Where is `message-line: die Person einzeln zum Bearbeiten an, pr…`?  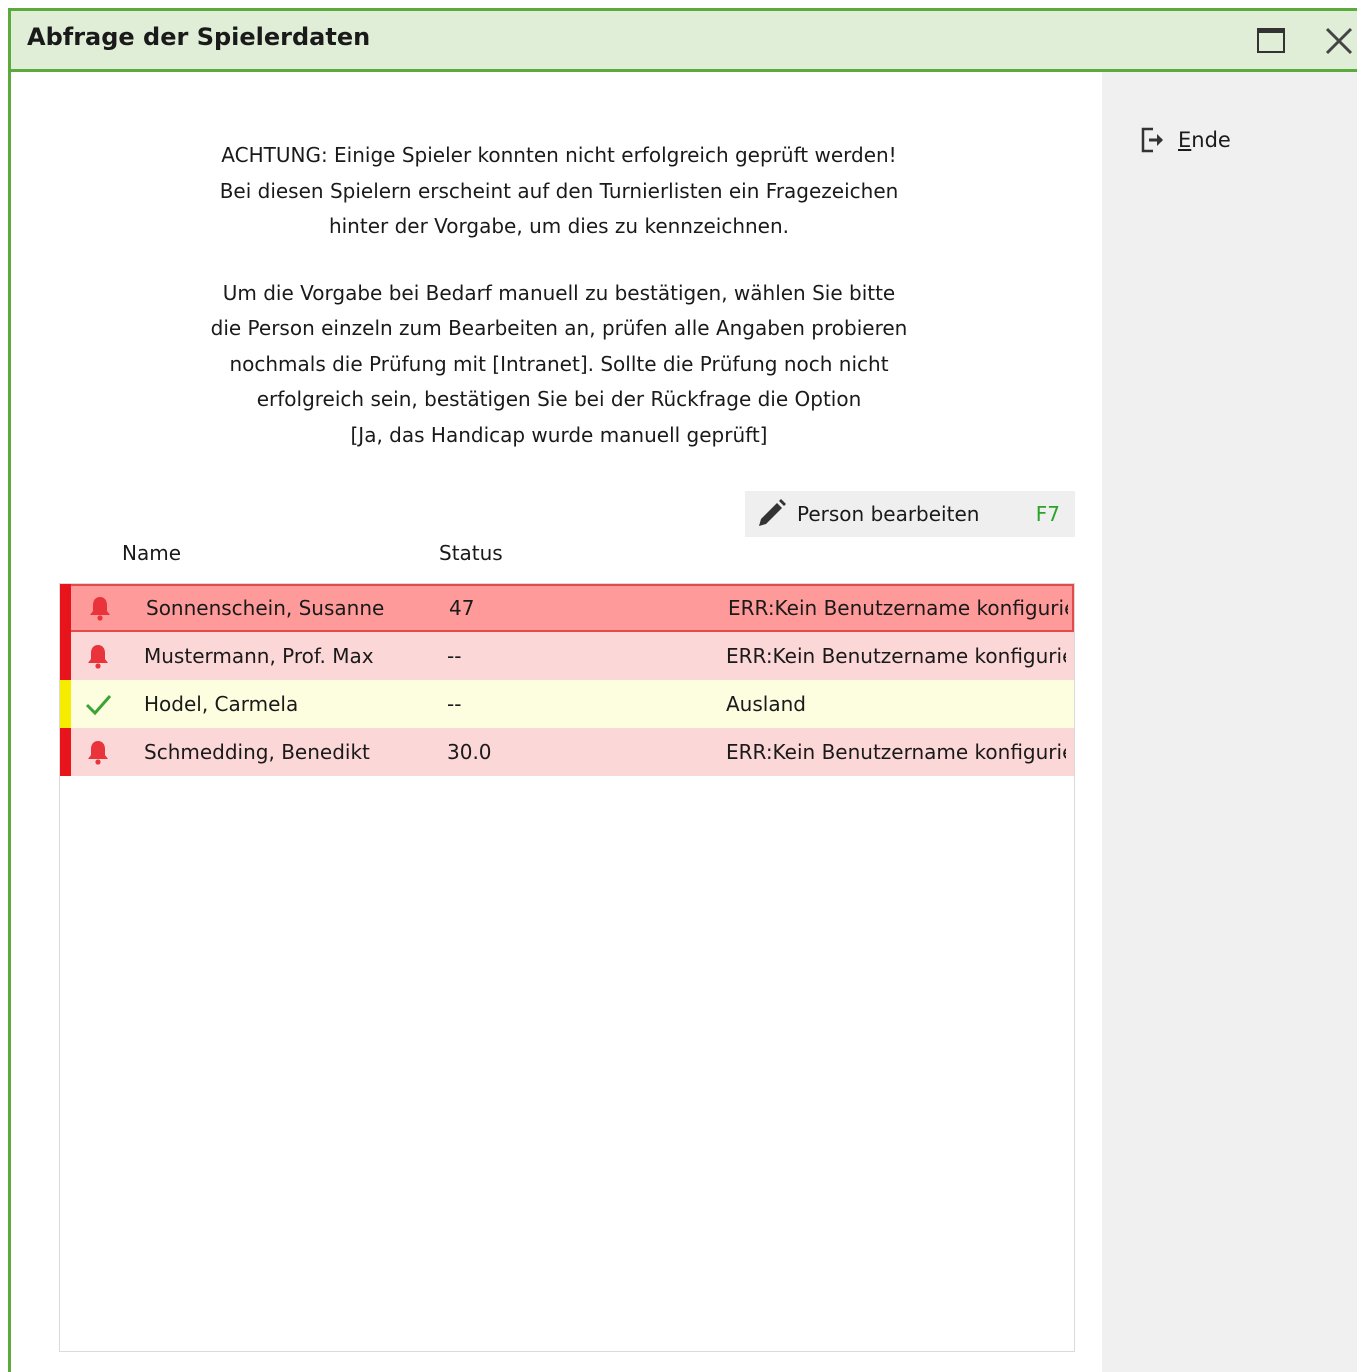 message-line: die Person einzeln zum Bearbeiten an, pr… is located at coordinates (559, 328).